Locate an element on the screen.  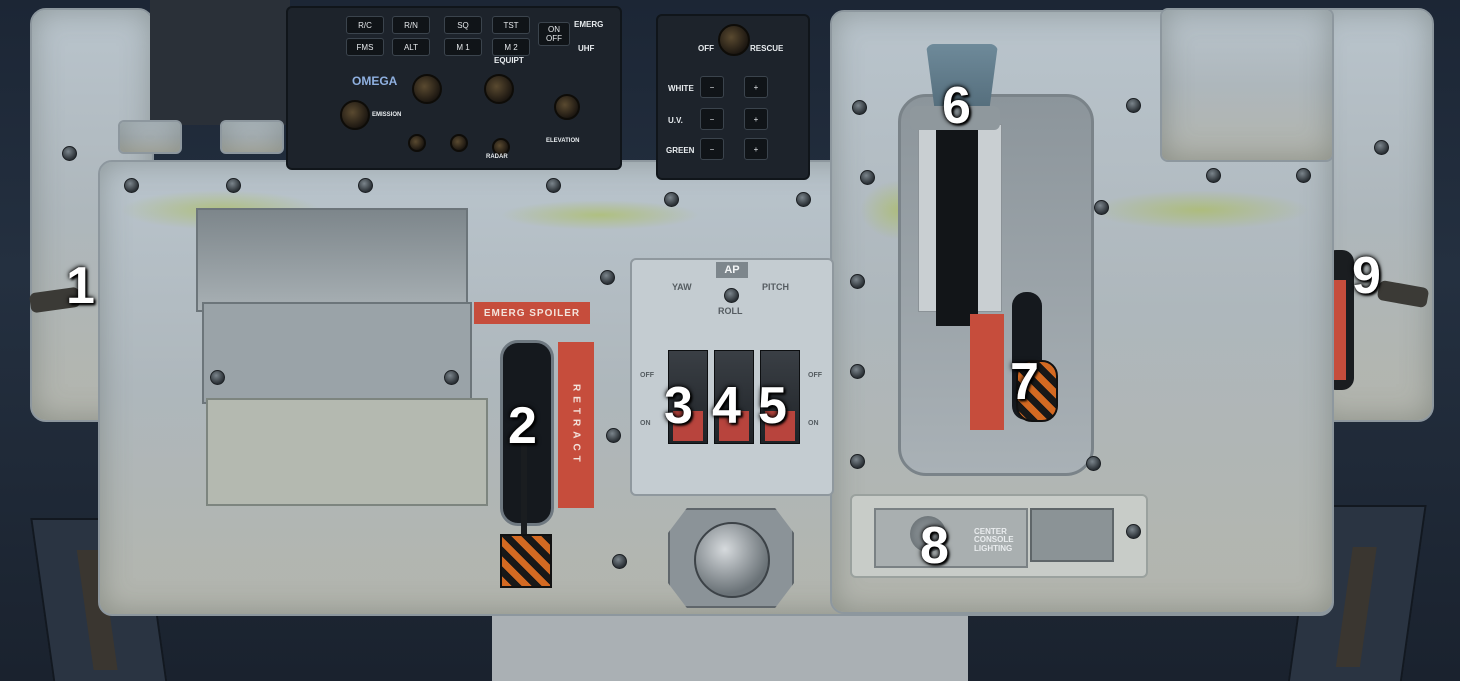
m1-key: M 1 is located at coordinates (463, 47).